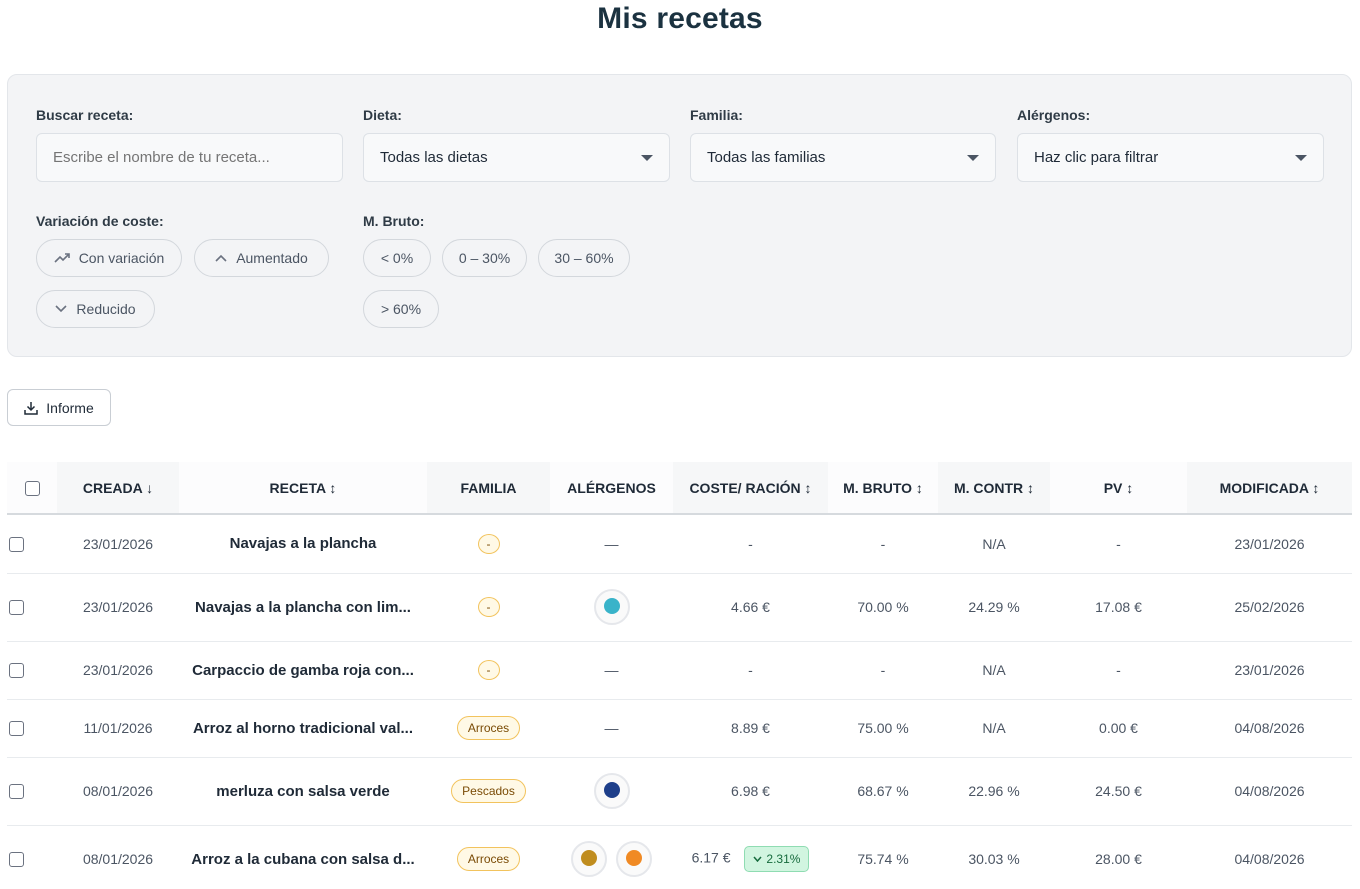  Describe the element at coordinates (516, 157) in the screenshot. I see `diet-select: Todas las dietas` at that location.